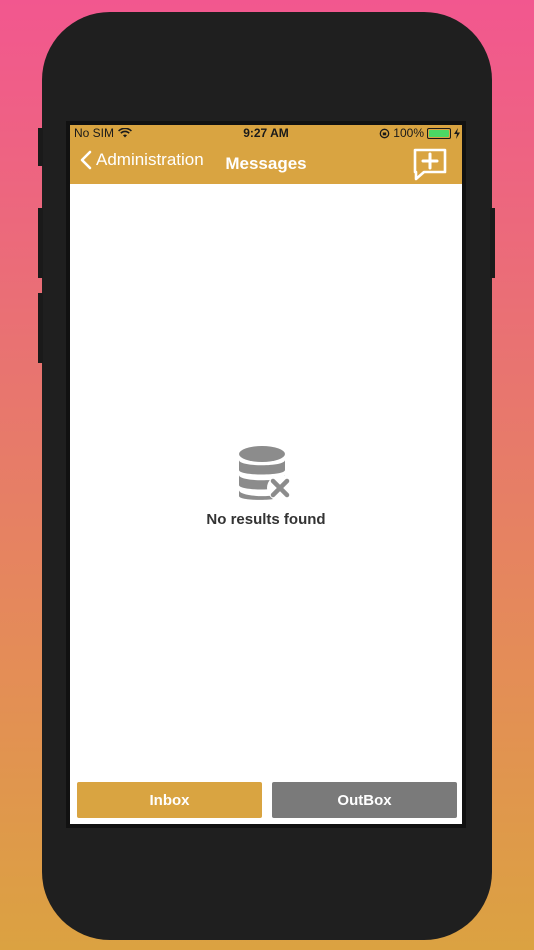 This screenshot has height=950, width=534. What do you see at coordinates (408, 133) in the screenshot?
I see `battery-percent: 100%` at bounding box center [408, 133].